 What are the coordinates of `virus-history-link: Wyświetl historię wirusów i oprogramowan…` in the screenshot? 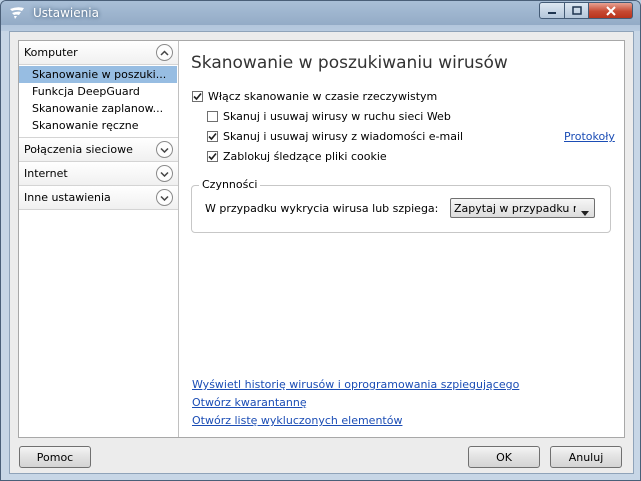 It's located at (355, 384).